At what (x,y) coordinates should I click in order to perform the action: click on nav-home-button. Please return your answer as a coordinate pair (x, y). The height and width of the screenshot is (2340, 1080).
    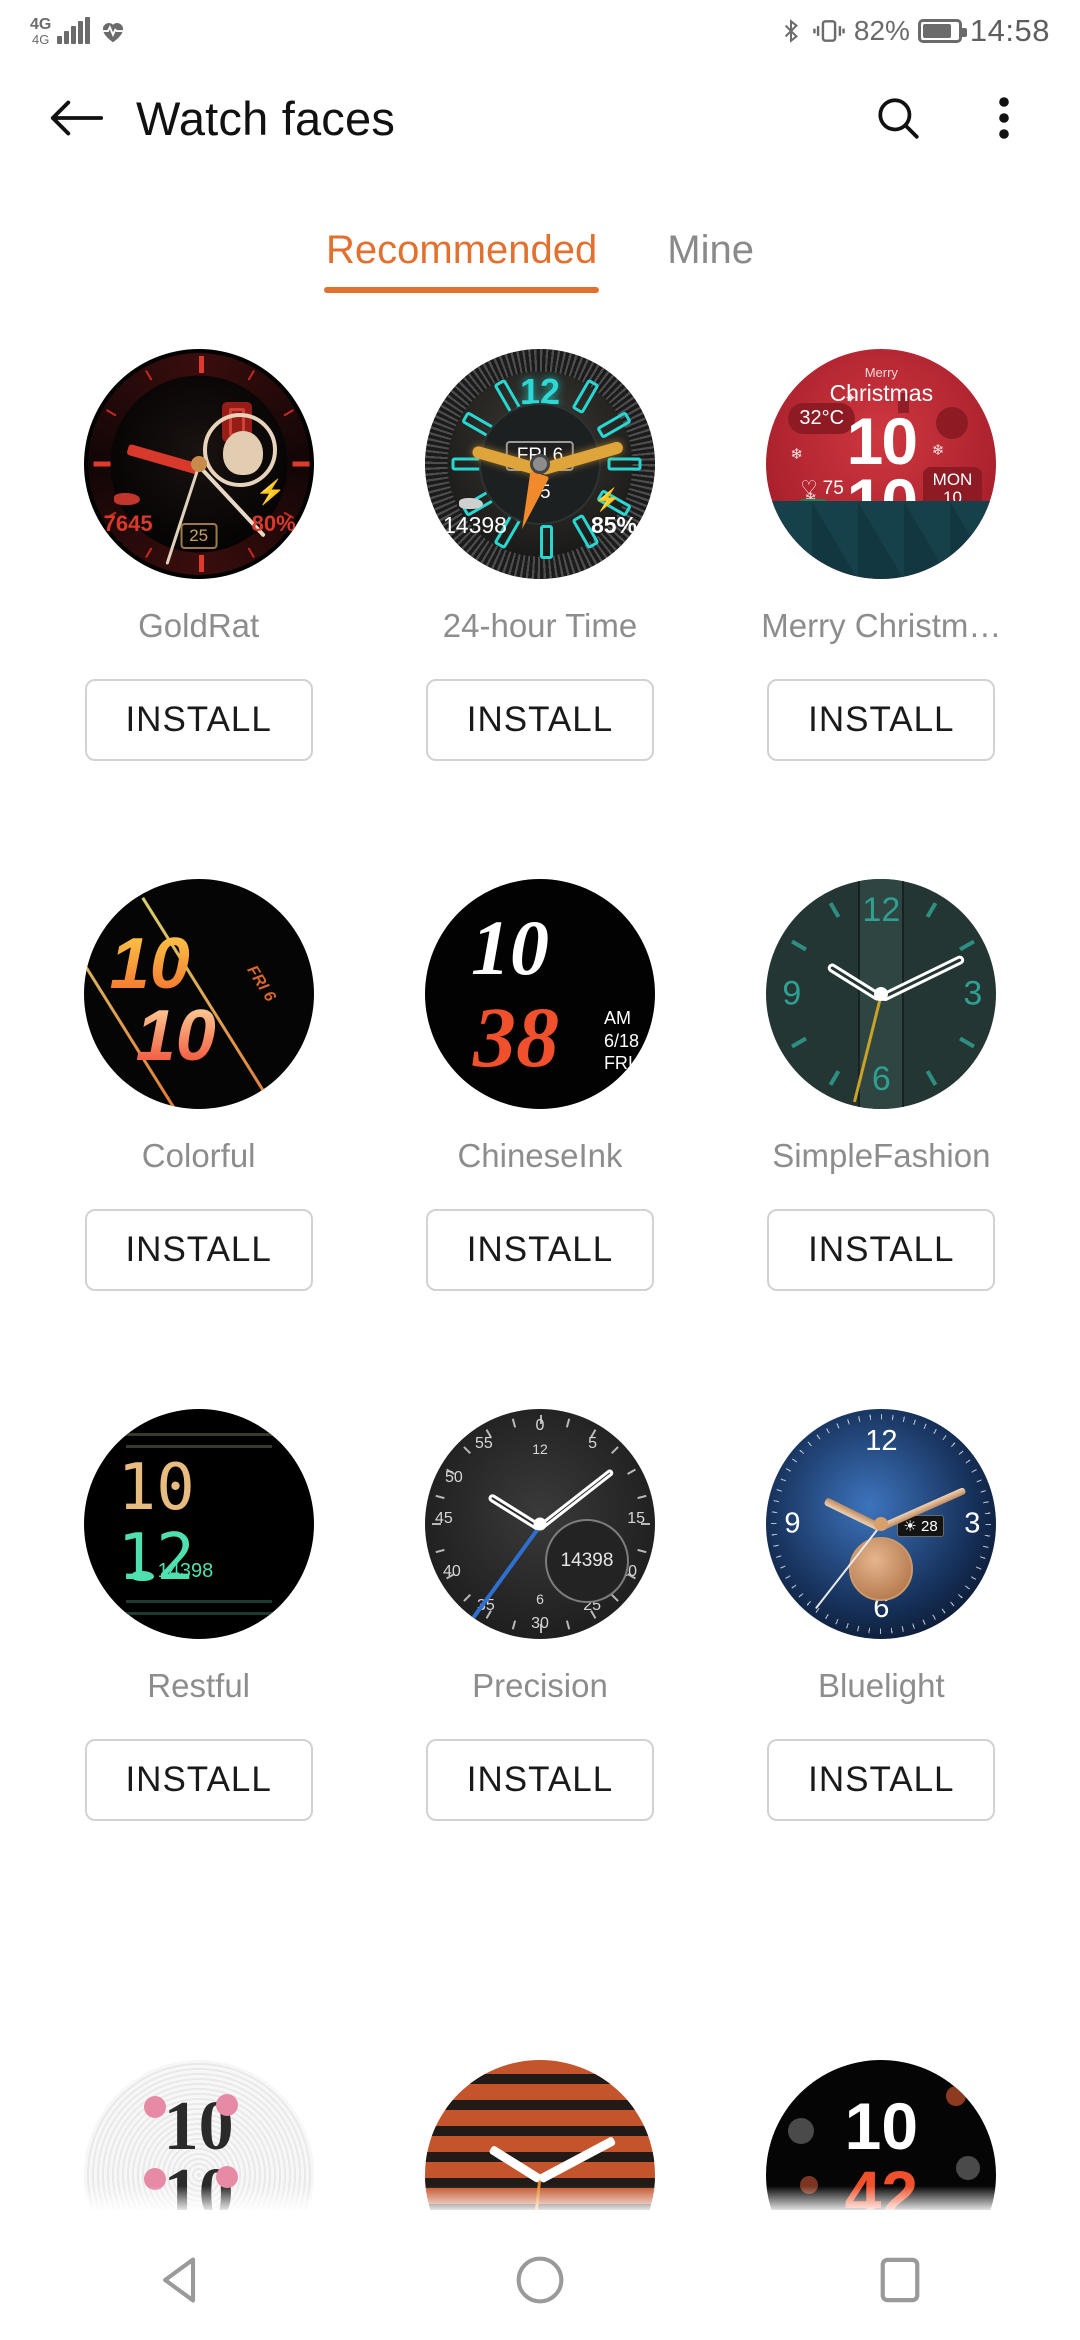
    Looking at the image, I should click on (540, 2280).